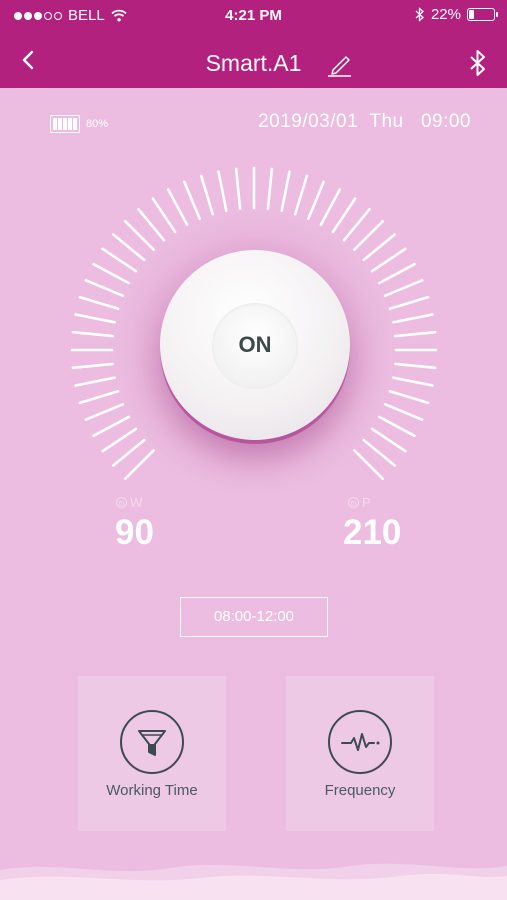  I want to click on right-readout-icon: ⊙, so click(353, 502).